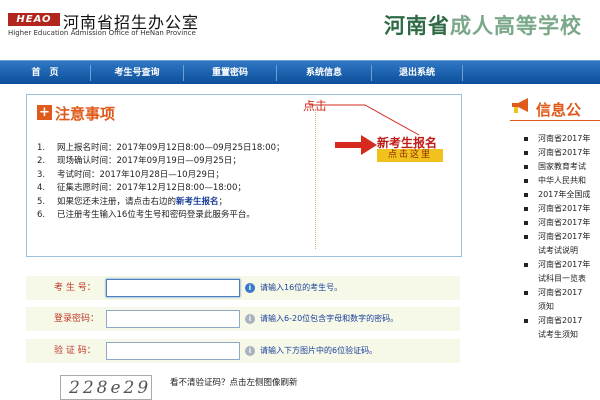  What do you see at coordinates (319, 350) in the screenshot?
I see `captcha-tip: 请输入下方图片中的6位验证码。` at bounding box center [319, 350].